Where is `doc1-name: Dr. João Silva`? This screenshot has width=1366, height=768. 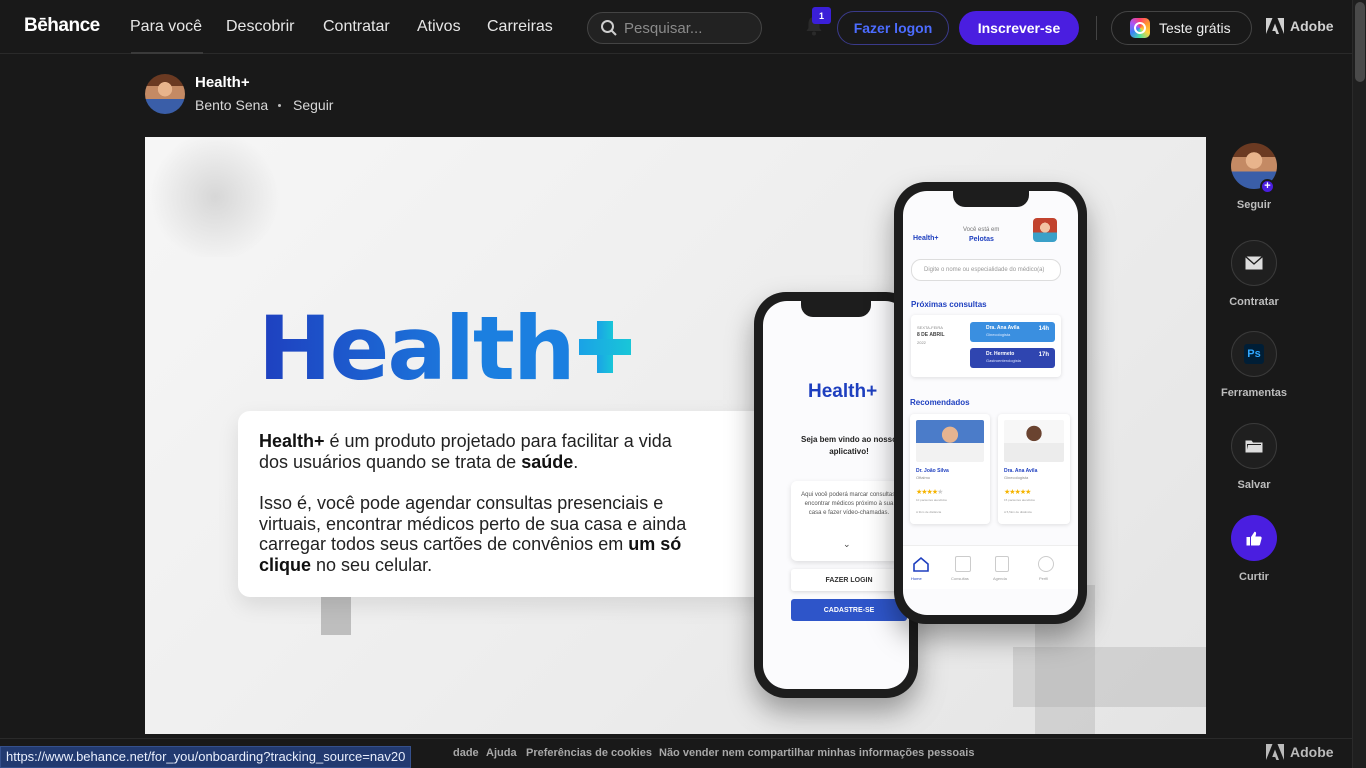
doc1-name: Dr. João Silva is located at coordinates (932, 471).